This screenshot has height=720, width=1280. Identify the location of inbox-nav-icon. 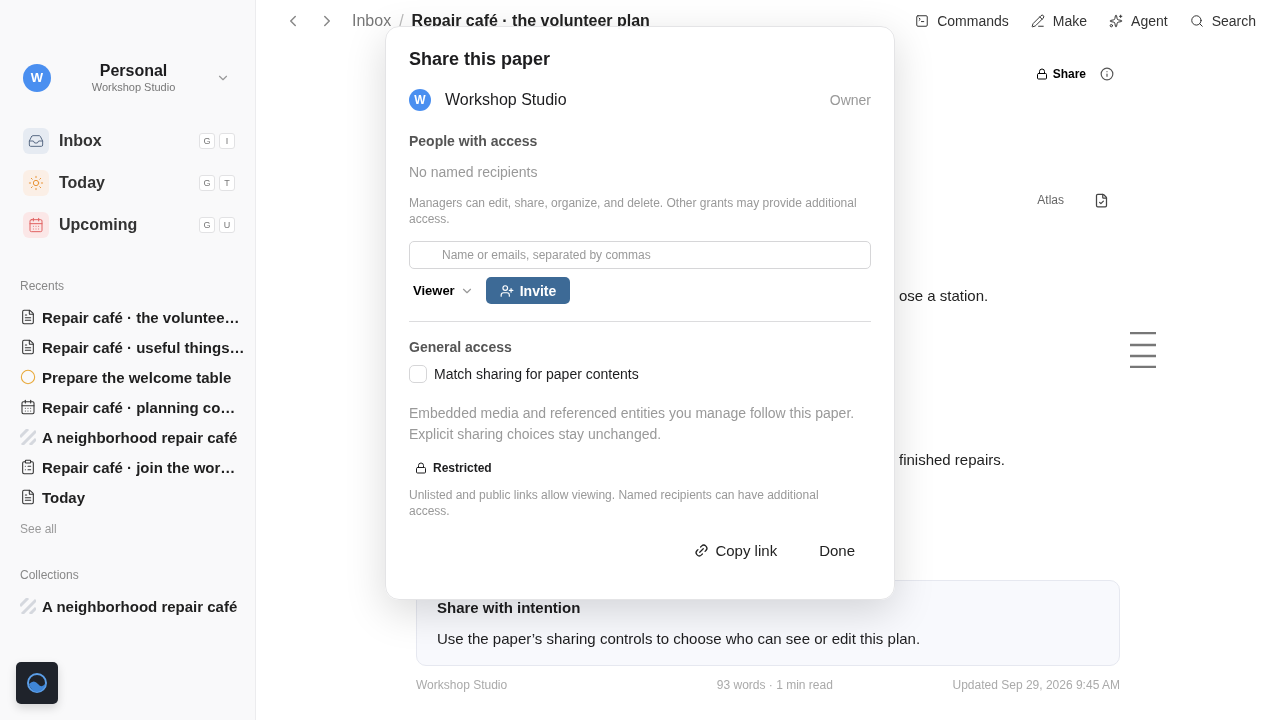
(36, 141).